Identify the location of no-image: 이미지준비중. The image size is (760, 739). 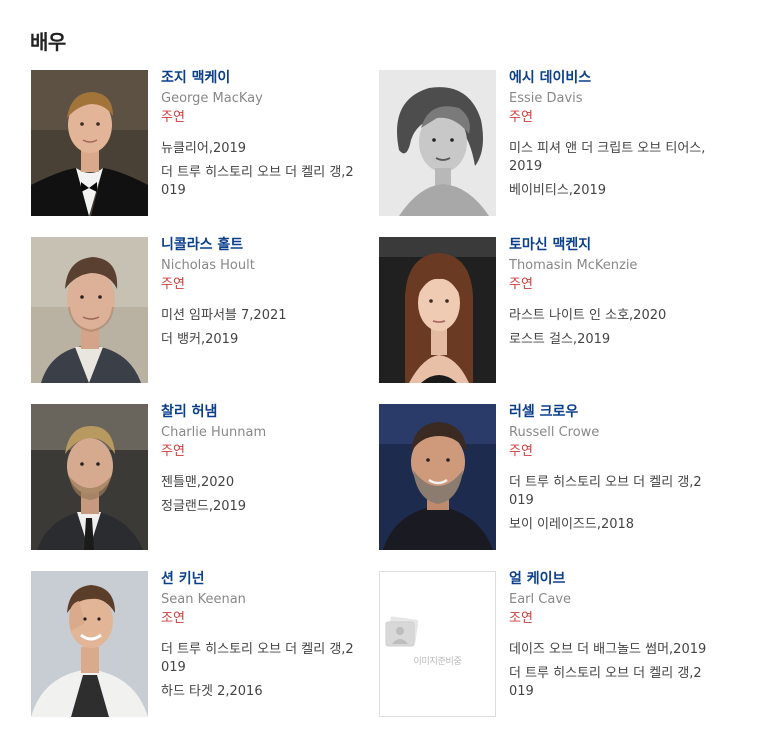
(437, 641).